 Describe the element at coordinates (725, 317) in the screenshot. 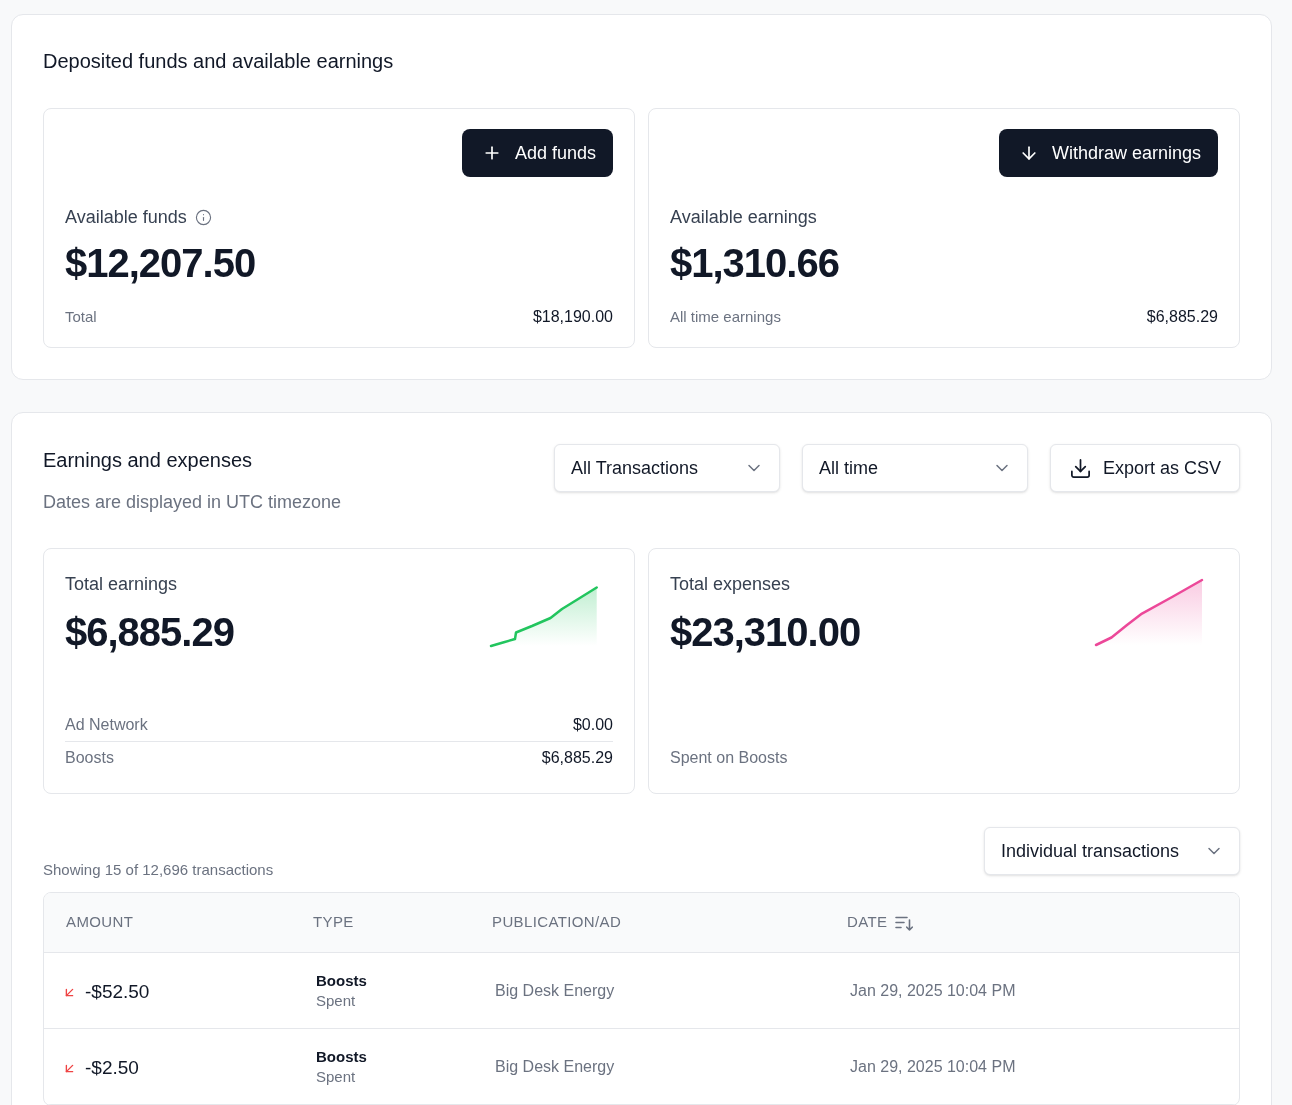

I see `footer-label: All time earnings` at that location.